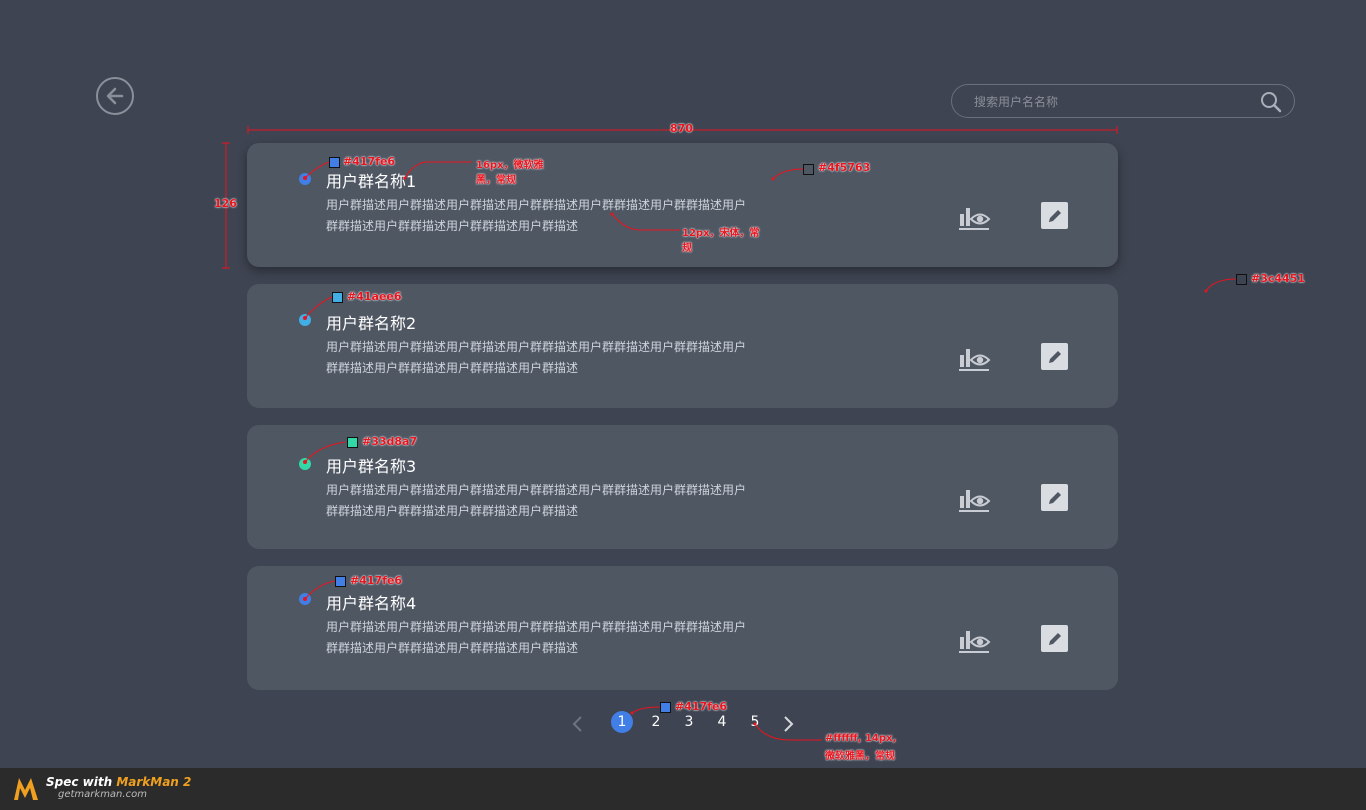 This screenshot has height=810, width=1366. I want to click on markman-logo-icon, so click(26, 789).